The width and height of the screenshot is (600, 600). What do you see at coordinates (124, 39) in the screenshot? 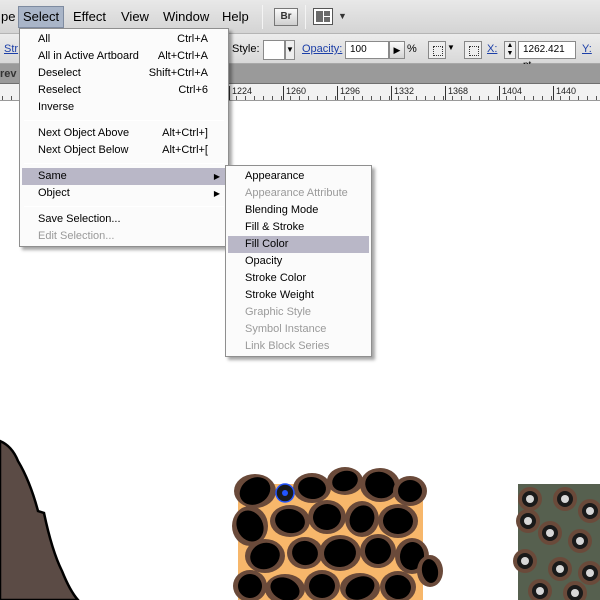
I see `menu-item-all: All Ctrl+A` at bounding box center [124, 39].